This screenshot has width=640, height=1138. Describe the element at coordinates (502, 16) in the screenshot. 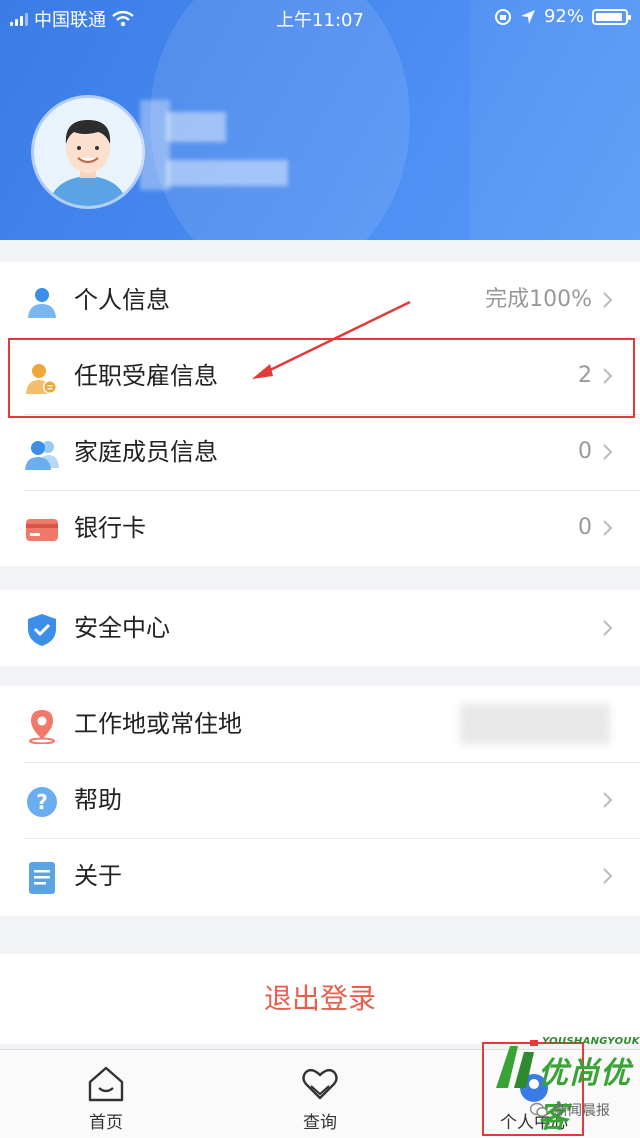

I see `orientation-lock-icon` at that location.